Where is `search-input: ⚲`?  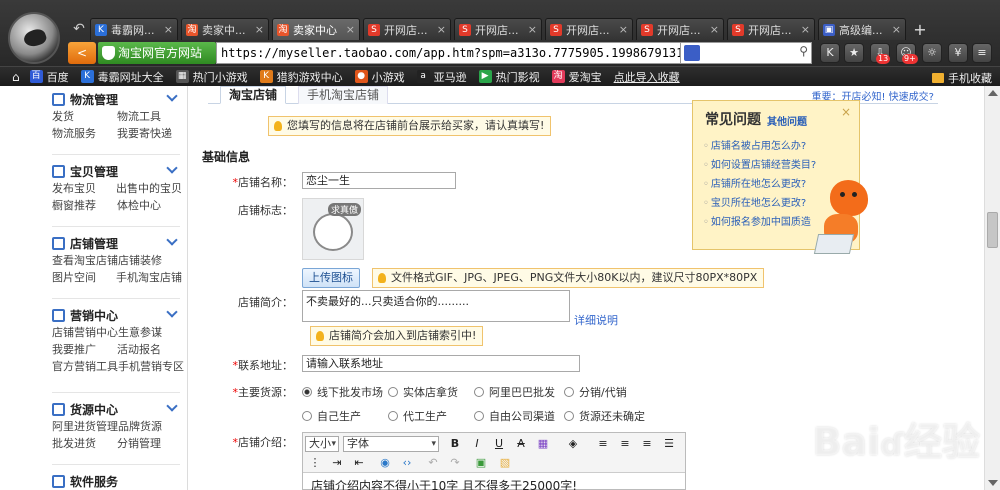
search-input: ⚲ is located at coordinates (746, 53).